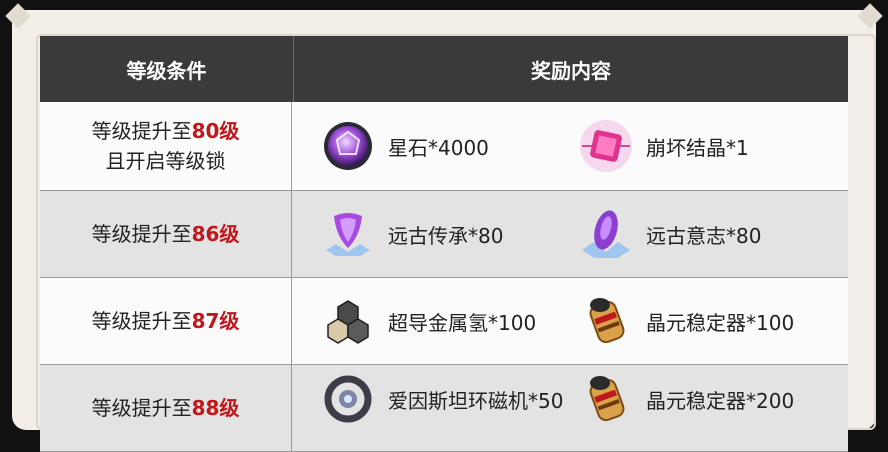  I want to click on condition-suffix: 且开启等级锁, so click(165, 161).